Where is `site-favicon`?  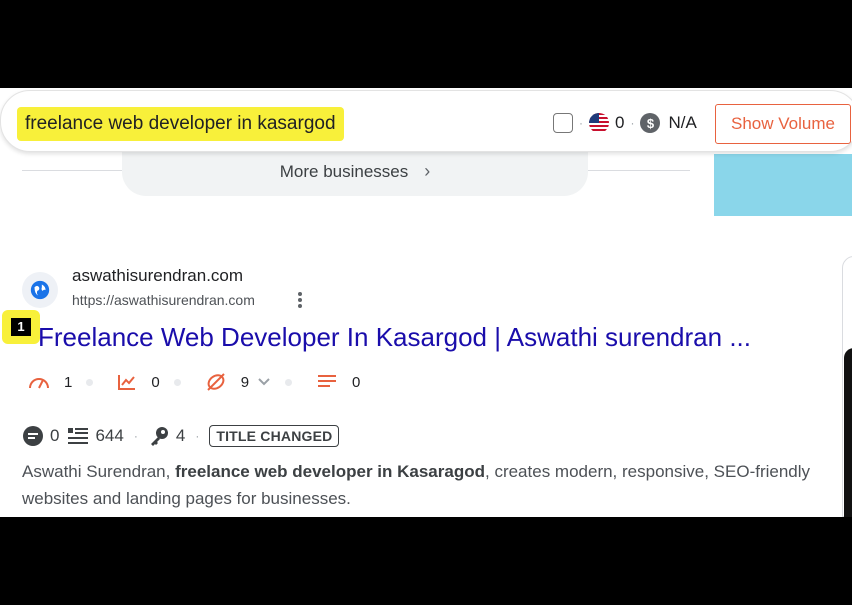
site-favicon is located at coordinates (40, 290).